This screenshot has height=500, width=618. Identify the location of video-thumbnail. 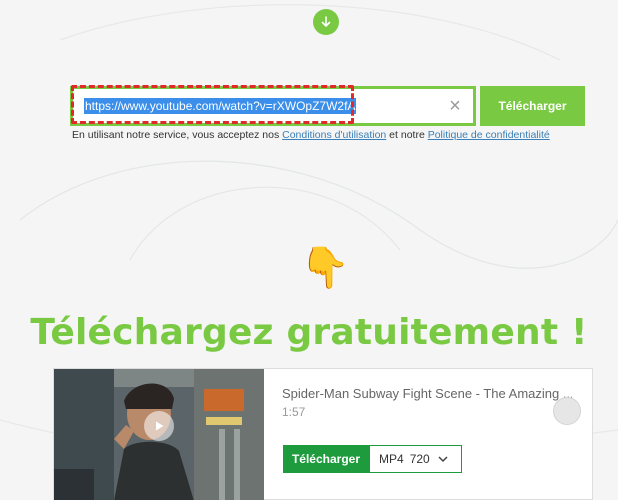
(159, 434).